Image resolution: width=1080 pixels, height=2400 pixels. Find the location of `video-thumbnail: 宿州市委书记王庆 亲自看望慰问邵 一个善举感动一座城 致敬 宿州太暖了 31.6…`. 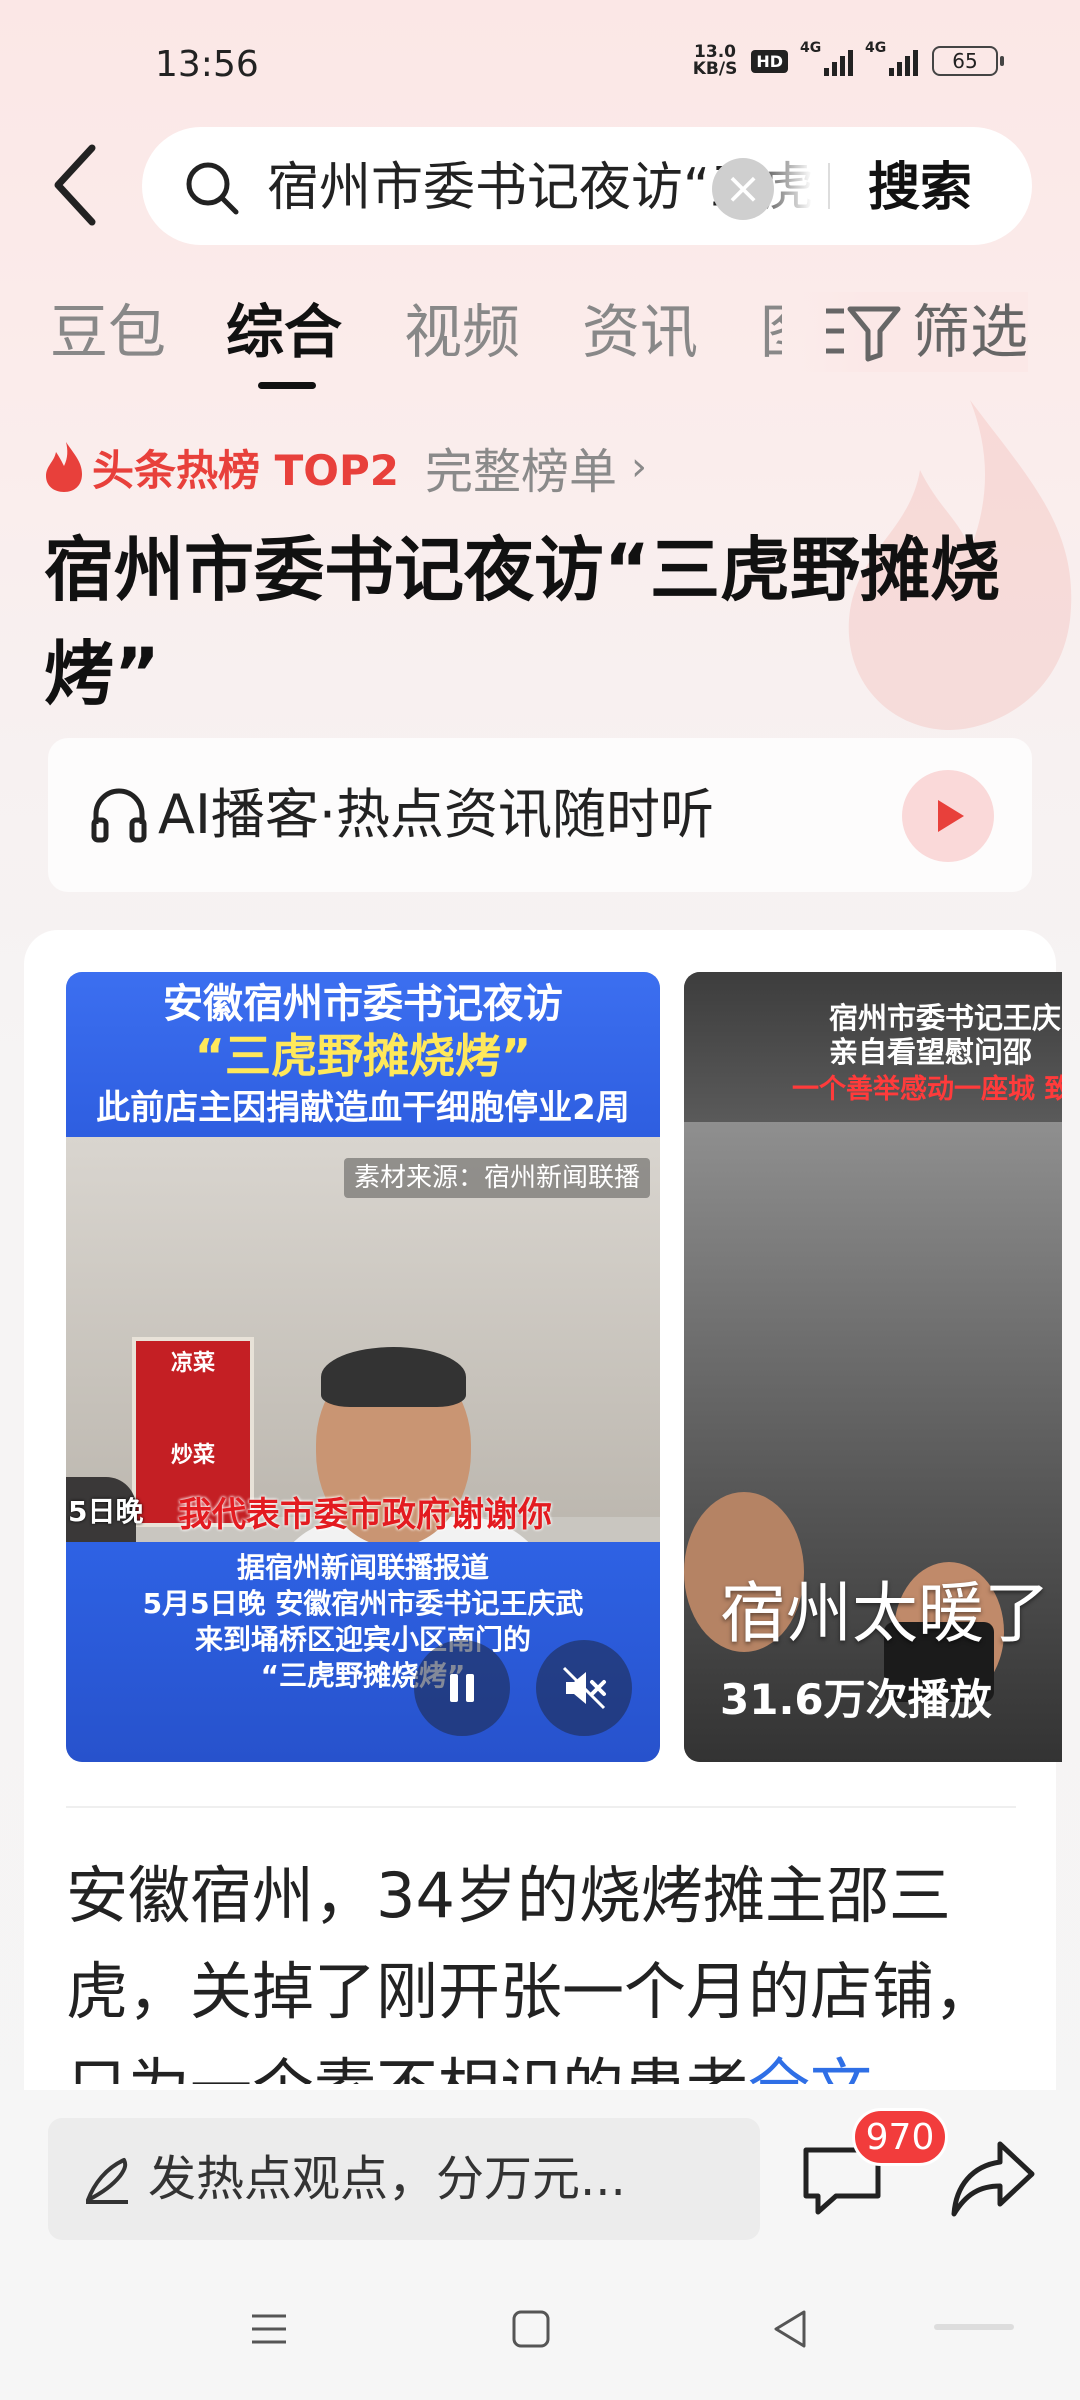

video-thumbnail: 宿州市委书记王庆 亲自看望慰问邵 一个善举感动一座城 致敬 宿州太暖了 31.6… is located at coordinates (873, 1367).